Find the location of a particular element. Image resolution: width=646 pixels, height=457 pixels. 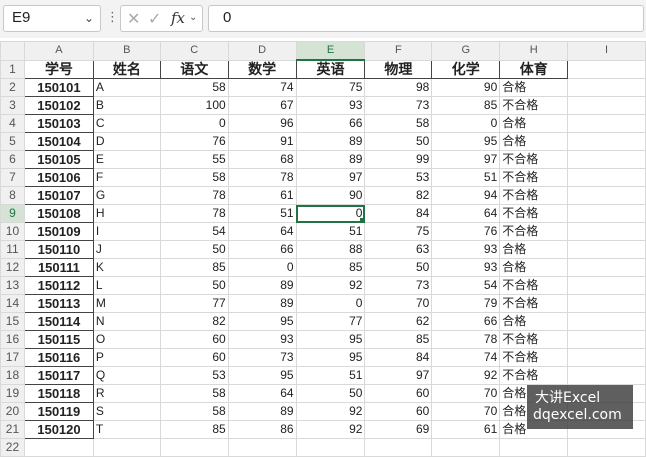

row-header: 1 is located at coordinates (12, 69).